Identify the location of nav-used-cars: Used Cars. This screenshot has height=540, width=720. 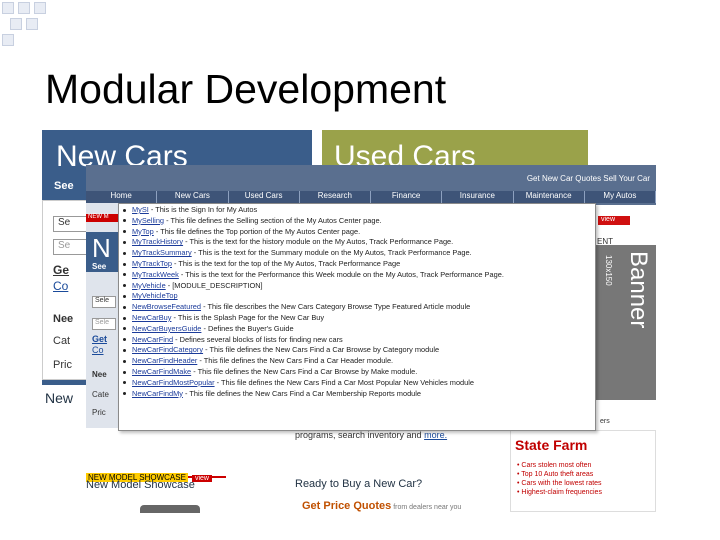
(264, 197).